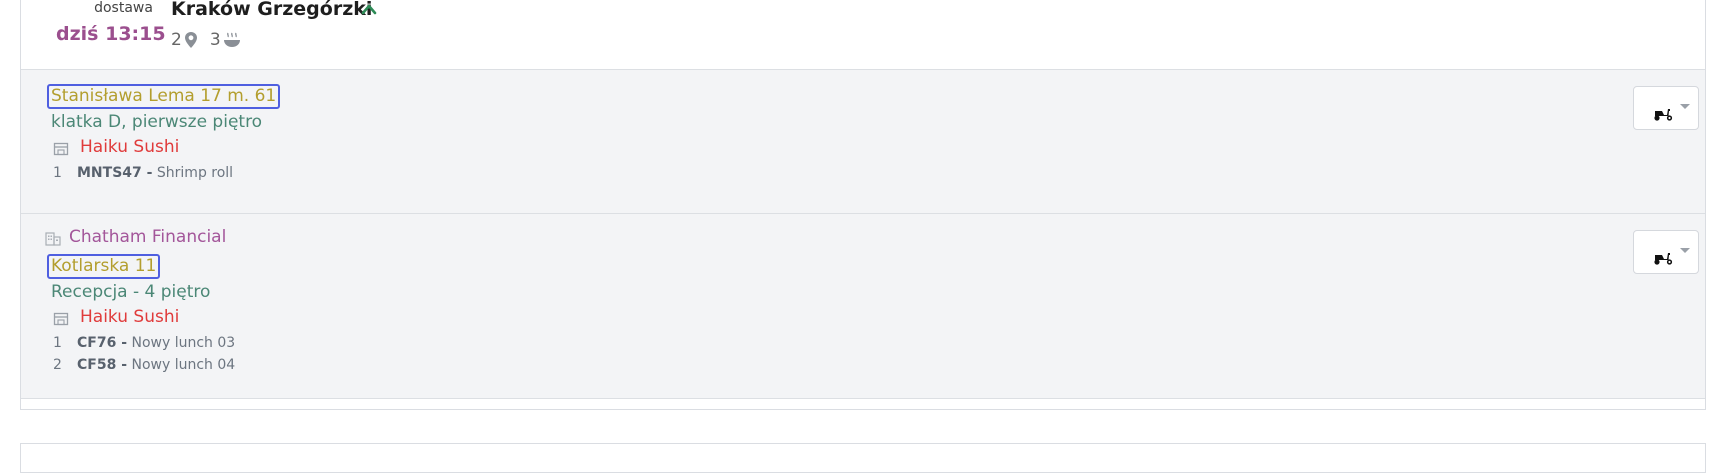 This screenshot has height=473, width=1726. What do you see at coordinates (131, 292) in the screenshot?
I see `order-note: Recepcja - 4 piętro` at bounding box center [131, 292].